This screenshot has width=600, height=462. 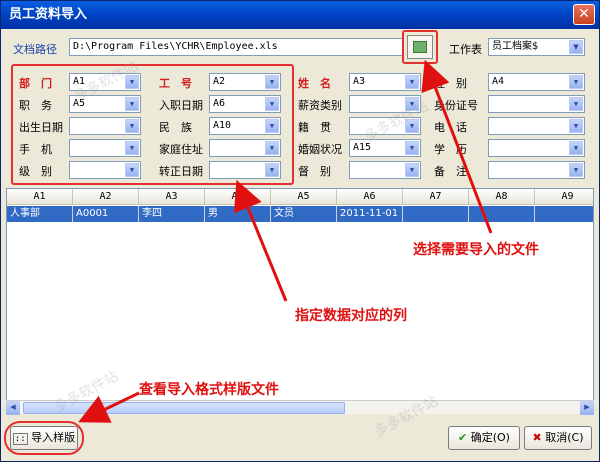 What do you see at coordinates (457, 146) in the screenshot?
I see `arrow-to-browse` at bounding box center [457, 146].